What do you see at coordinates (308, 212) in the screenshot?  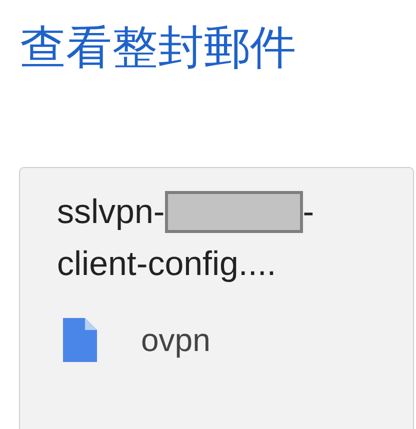 I see `file-name: -` at bounding box center [308, 212].